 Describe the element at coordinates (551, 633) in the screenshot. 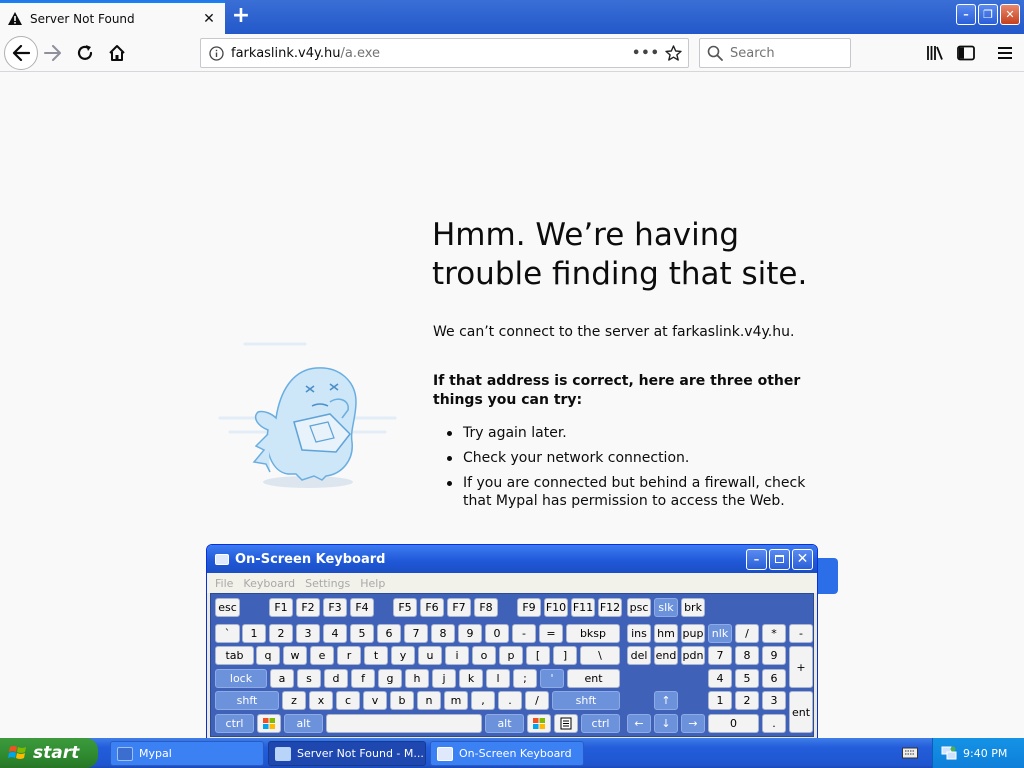

I see `osk-key-61: =` at that location.